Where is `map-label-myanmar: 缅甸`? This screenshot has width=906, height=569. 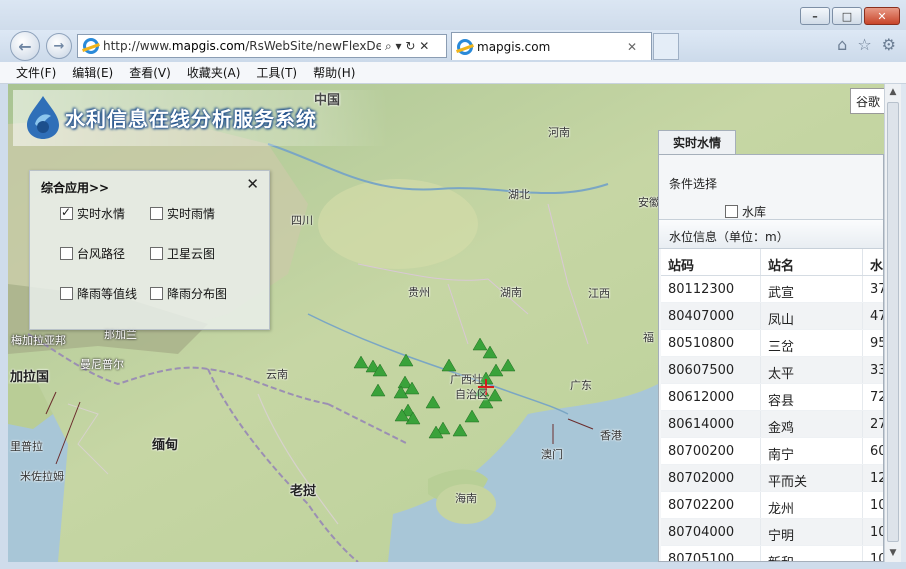
map-label-myanmar: 缅甸 is located at coordinates (165, 445).